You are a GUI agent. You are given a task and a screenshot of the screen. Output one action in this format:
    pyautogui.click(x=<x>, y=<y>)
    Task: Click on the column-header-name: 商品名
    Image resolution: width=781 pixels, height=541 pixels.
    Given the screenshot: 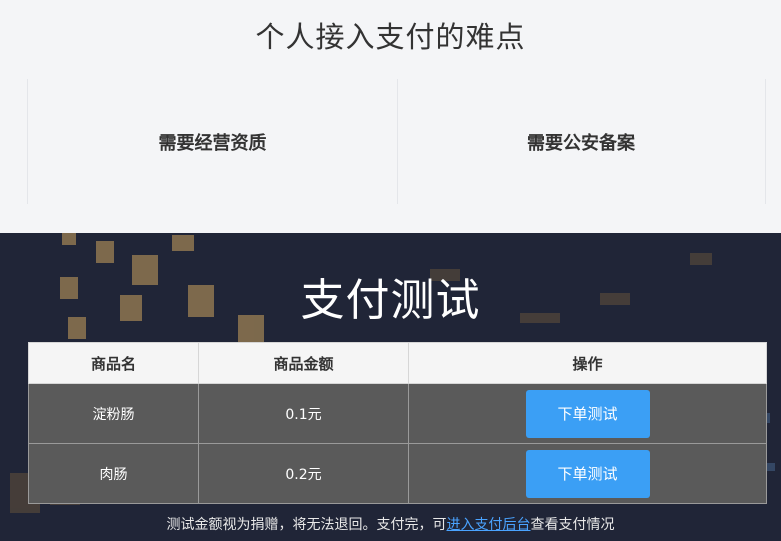 What is the action you would take?
    pyautogui.click(x=113, y=363)
    